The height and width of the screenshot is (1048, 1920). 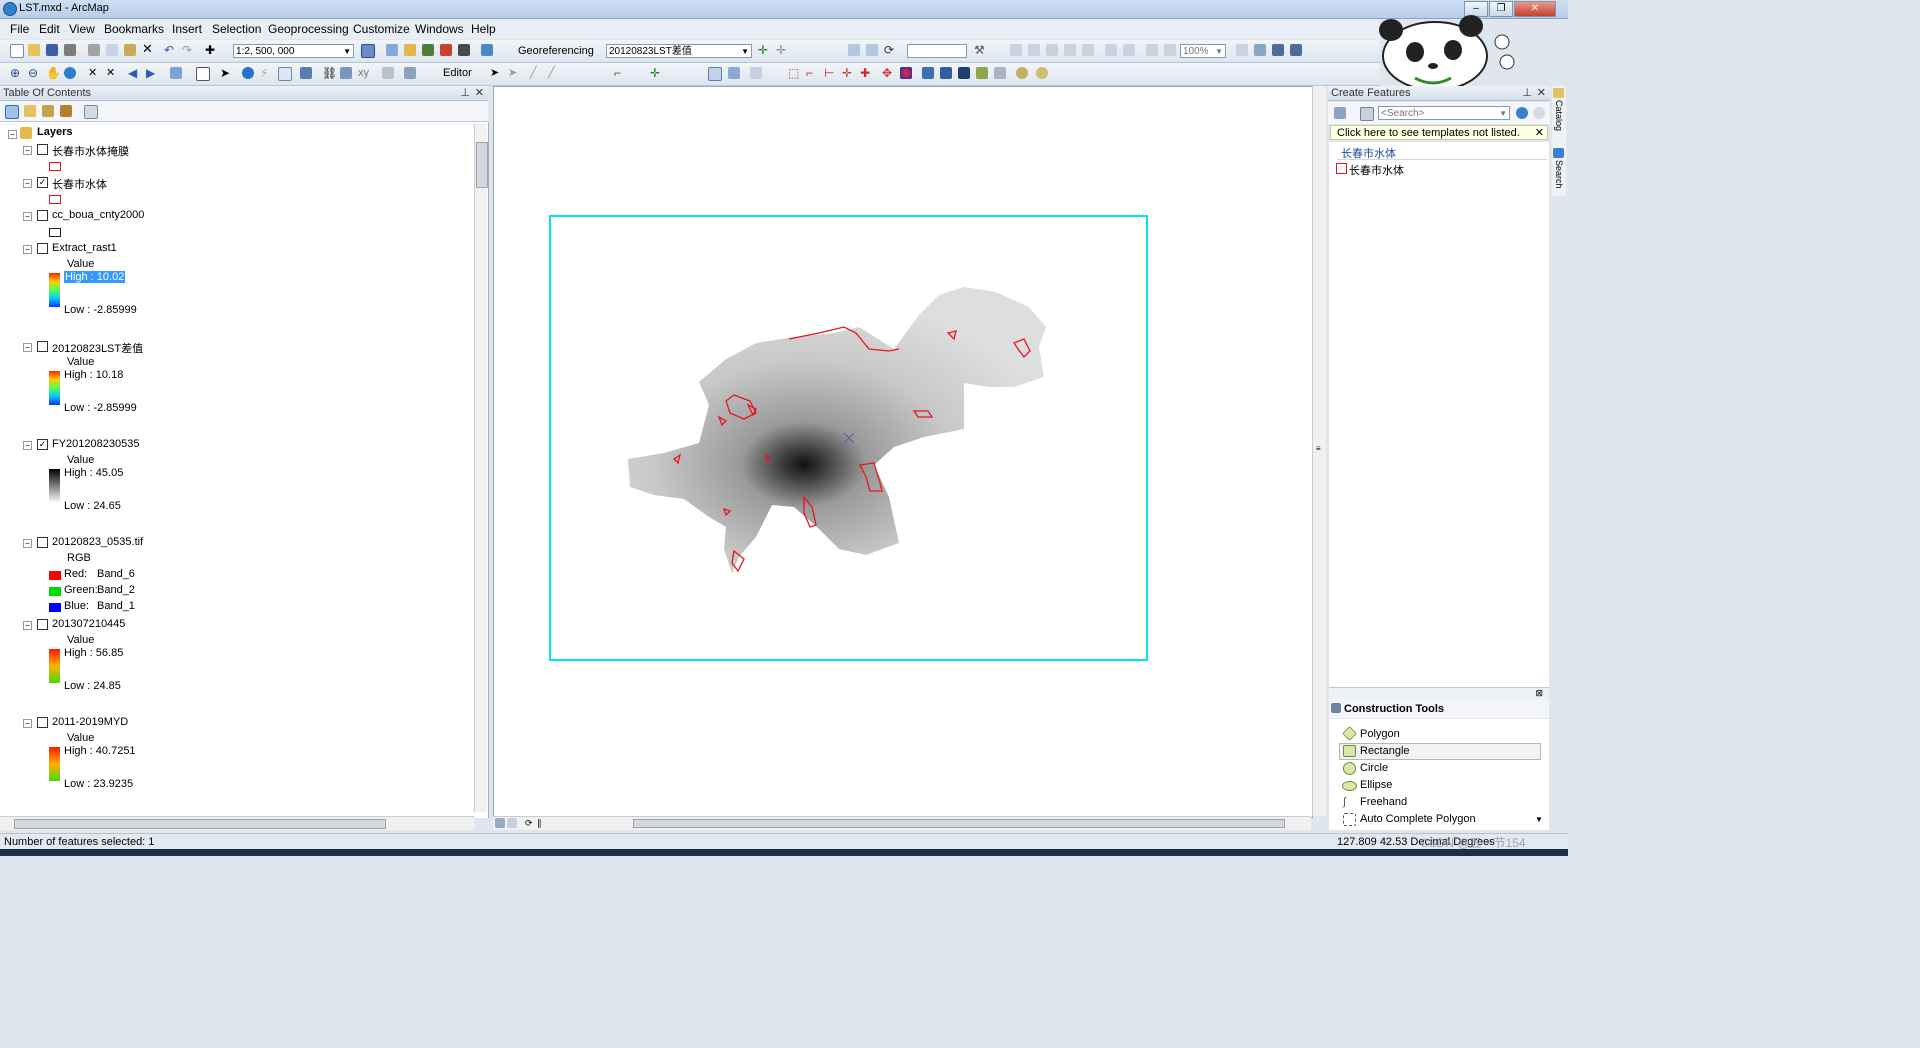 What do you see at coordinates (500, 823) in the screenshot?
I see `data-view-icon` at bounding box center [500, 823].